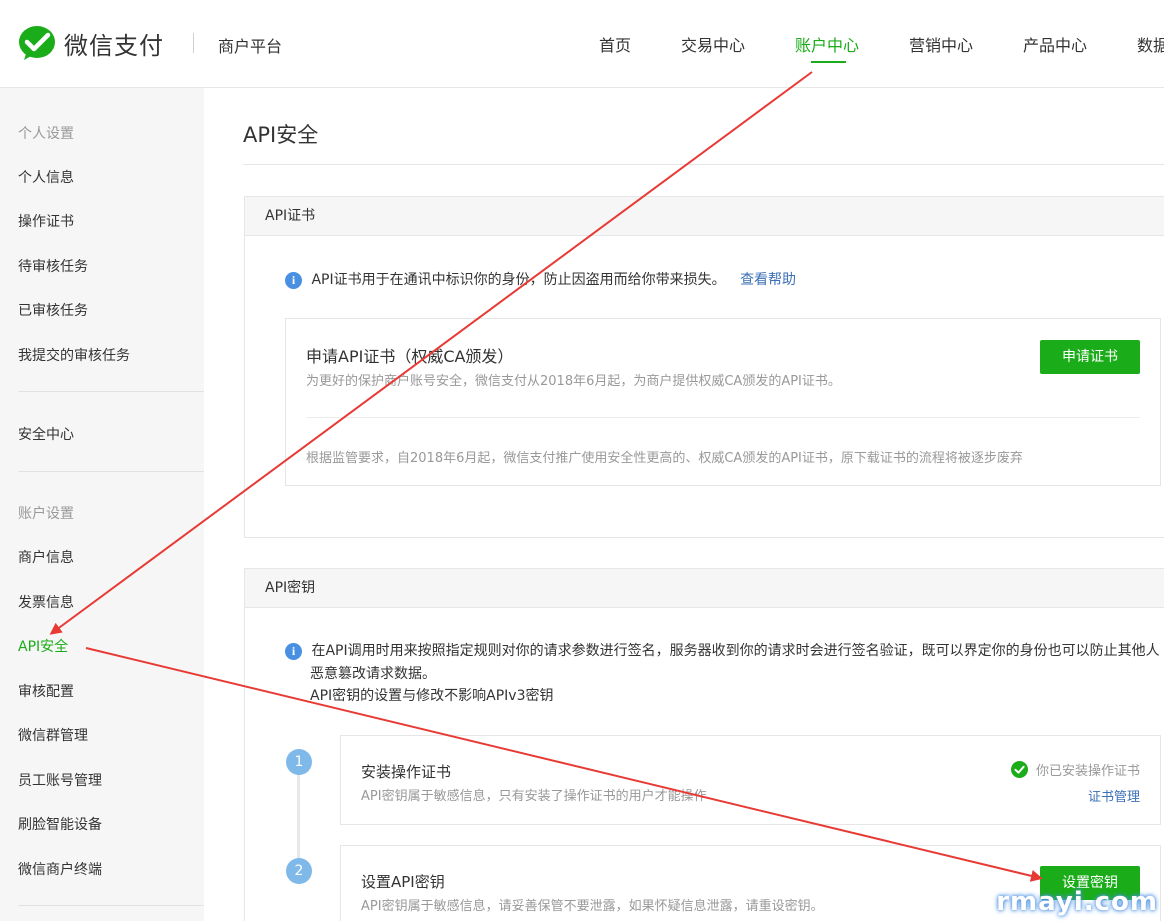 The image size is (1164, 921). What do you see at coordinates (53, 735) in the screenshot?
I see `sidebar-item-wechat-group: 微信群管理` at bounding box center [53, 735].